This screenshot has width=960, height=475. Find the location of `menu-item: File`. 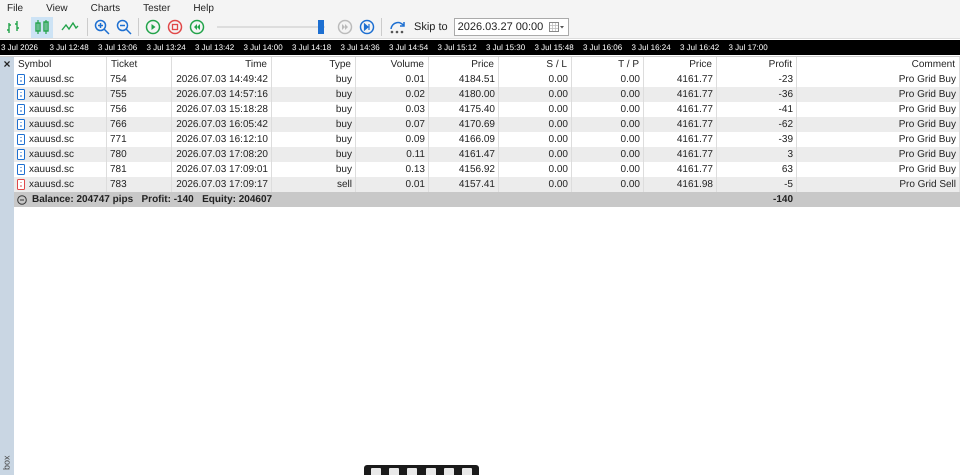

menu-item: File is located at coordinates (15, 8).